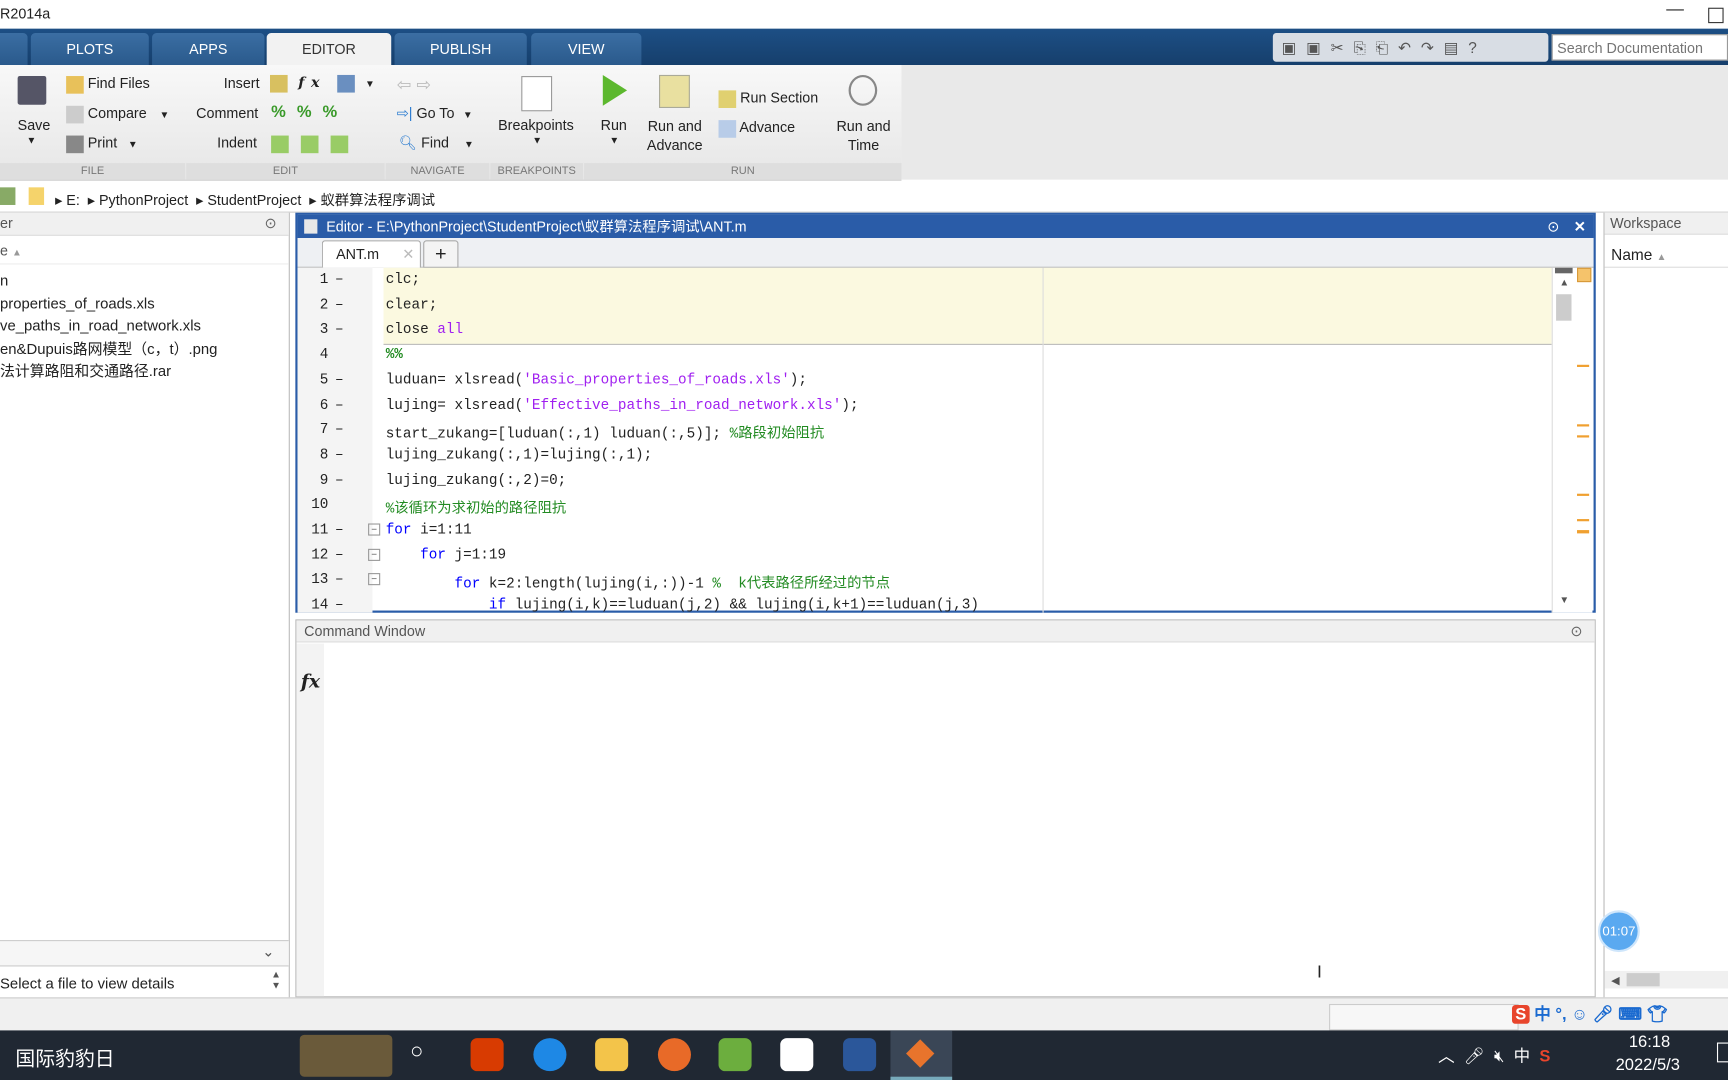  What do you see at coordinates (1576, 631) in the screenshot?
I see `command-window-menu-icon: ⊙` at bounding box center [1576, 631].